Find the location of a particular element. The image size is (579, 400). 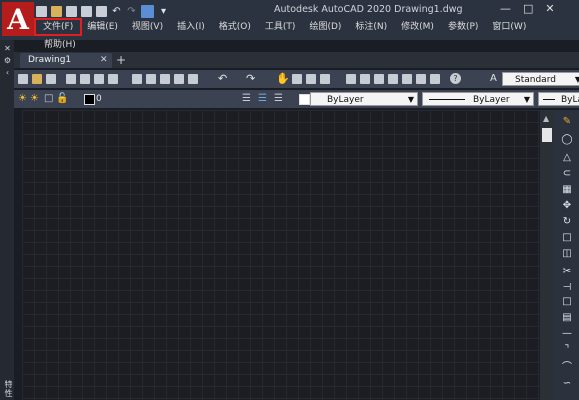

tab-label: Drawing1 is located at coordinates (50, 60).